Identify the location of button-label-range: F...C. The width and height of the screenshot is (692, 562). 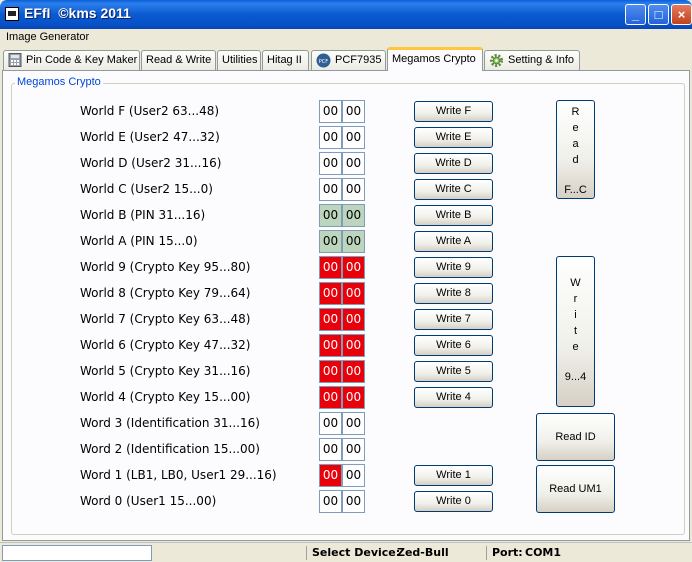
(575, 190).